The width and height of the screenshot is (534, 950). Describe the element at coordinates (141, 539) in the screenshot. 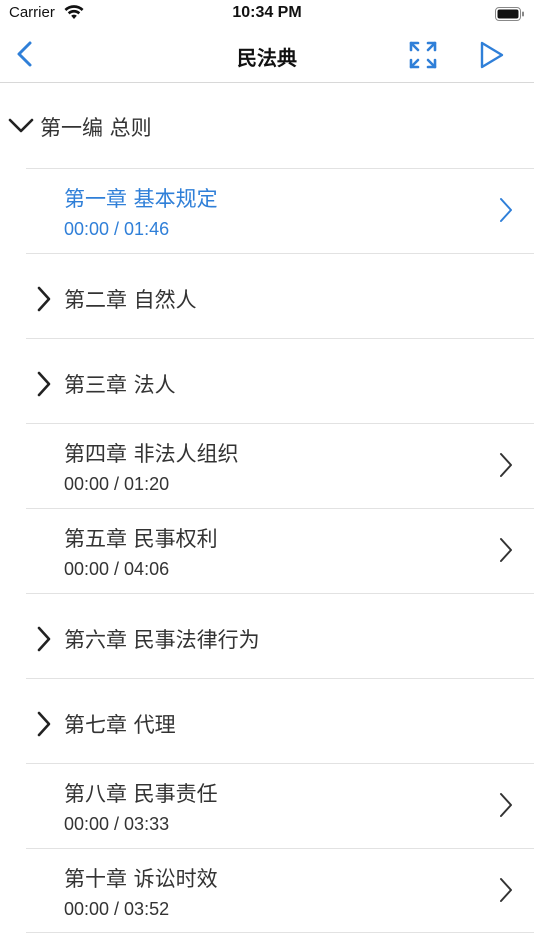

I see `chapter-title: 第五章 民事权利` at that location.